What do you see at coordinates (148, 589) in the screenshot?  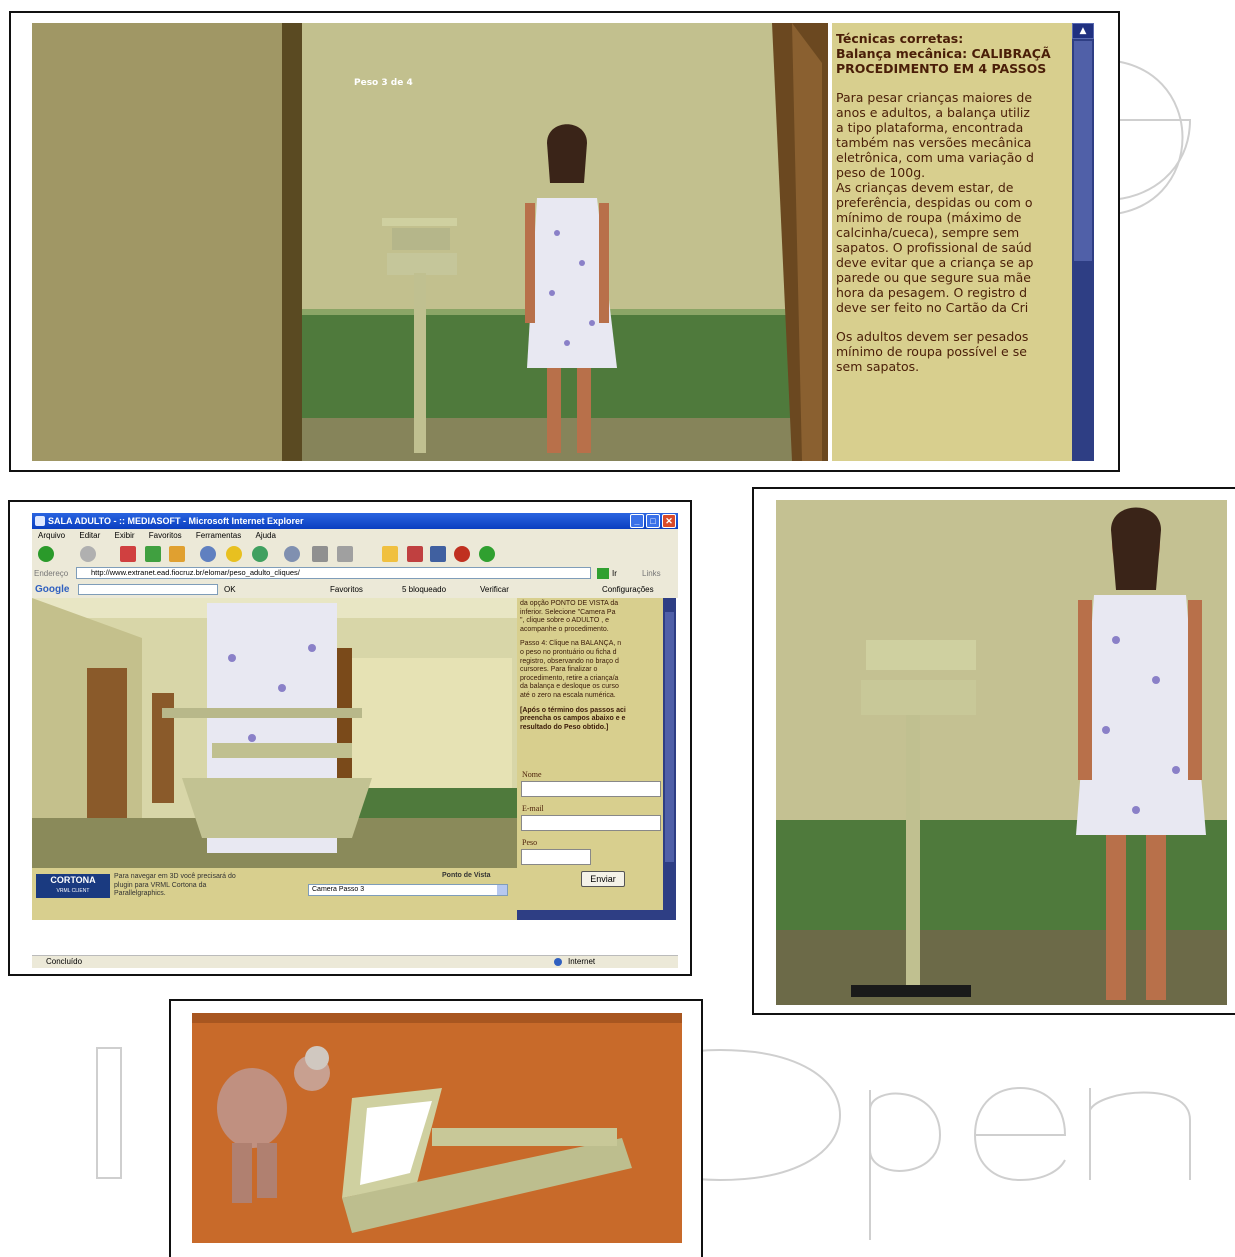 I see `google-search-input` at bounding box center [148, 589].